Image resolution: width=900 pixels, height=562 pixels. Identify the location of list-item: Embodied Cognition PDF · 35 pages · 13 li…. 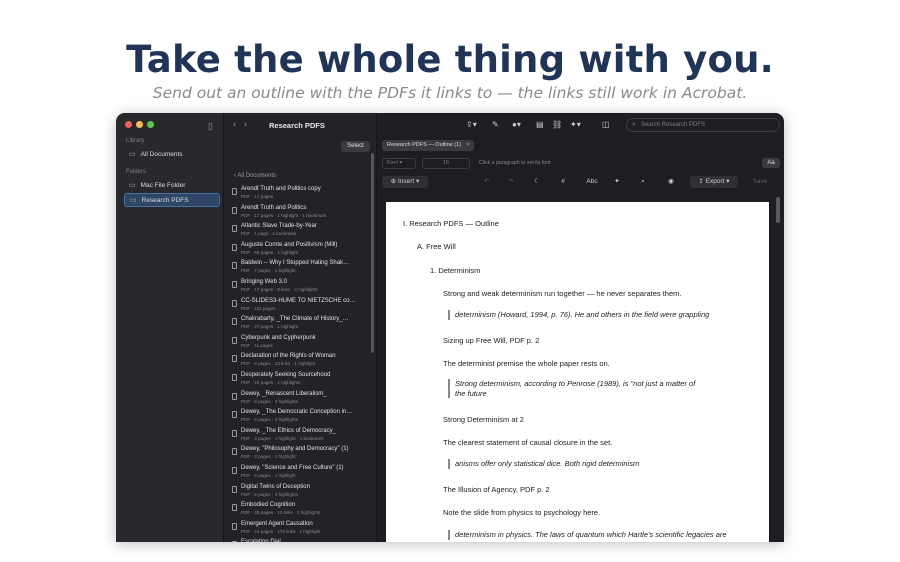
(297, 509).